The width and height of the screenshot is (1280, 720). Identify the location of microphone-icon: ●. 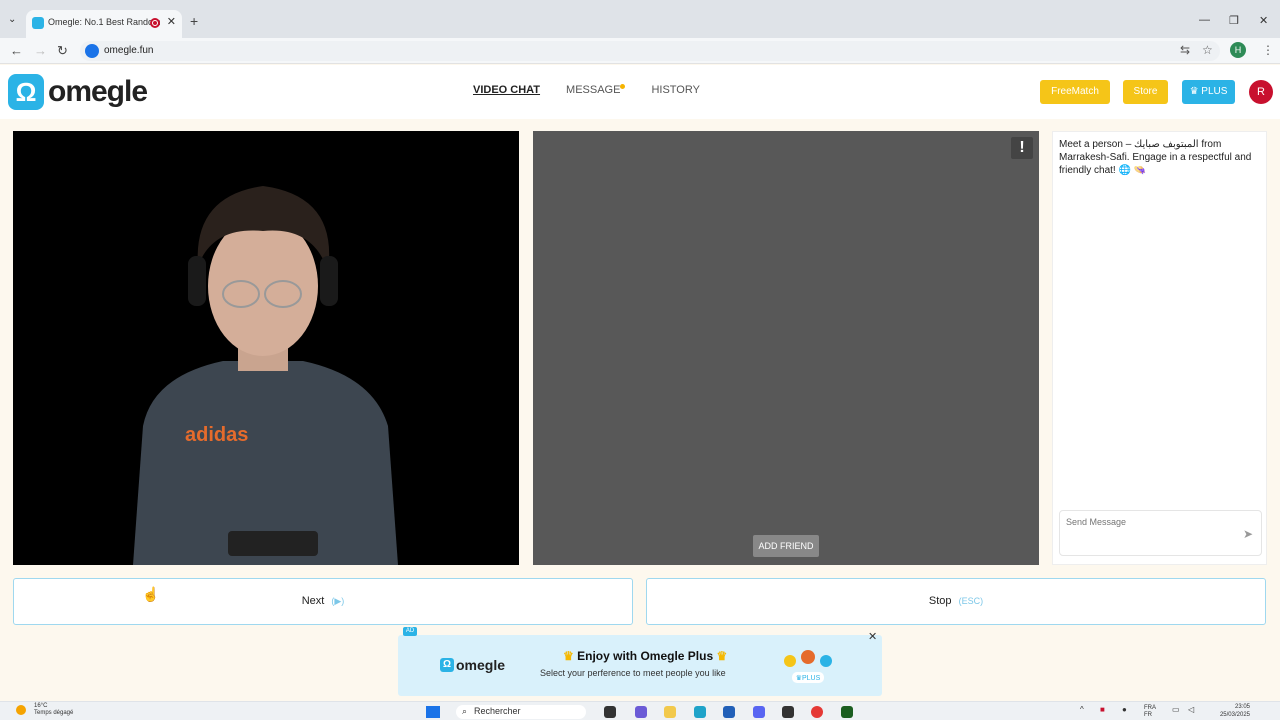
(1124, 709).